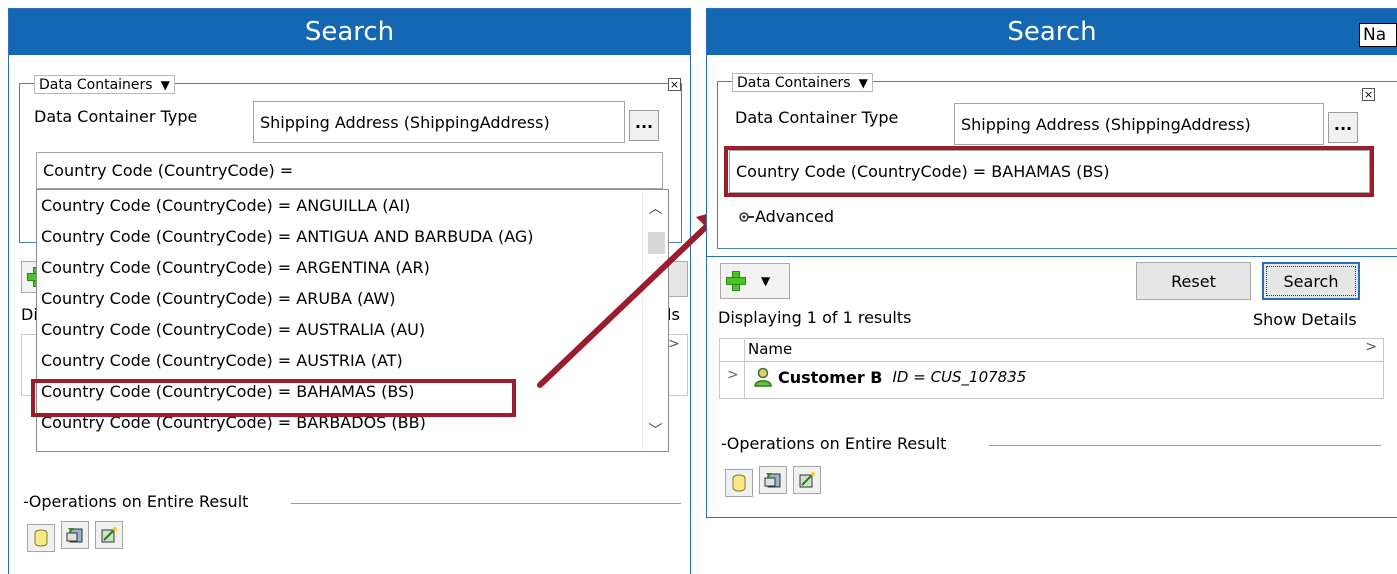 This screenshot has width=1397, height=574. Describe the element at coordinates (733, 375) in the screenshot. I see `expand-row-icon: >` at that location.